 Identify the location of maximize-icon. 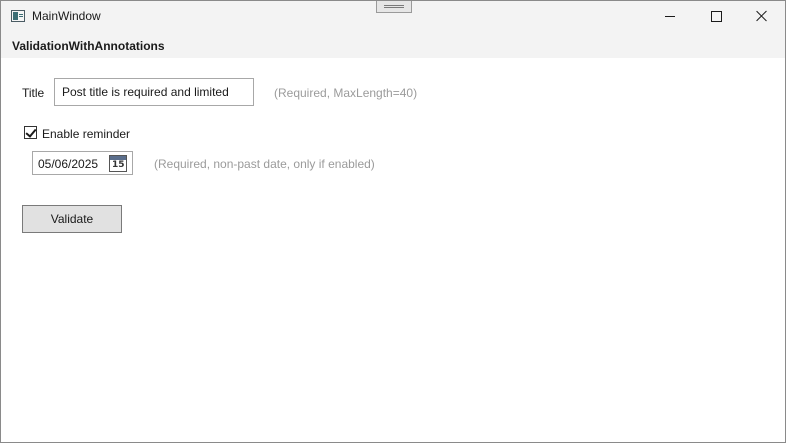
(716, 16).